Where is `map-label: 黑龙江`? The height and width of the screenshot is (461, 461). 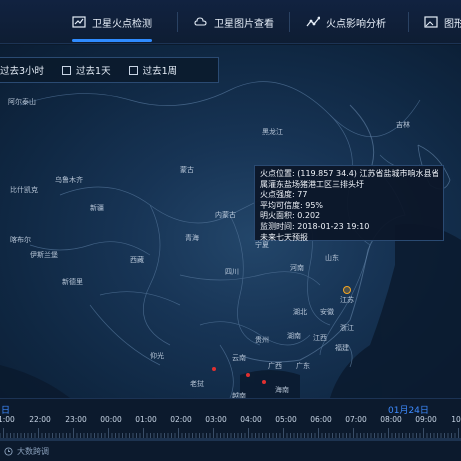
map-label: 黑龙江 is located at coordinates (272, 132).